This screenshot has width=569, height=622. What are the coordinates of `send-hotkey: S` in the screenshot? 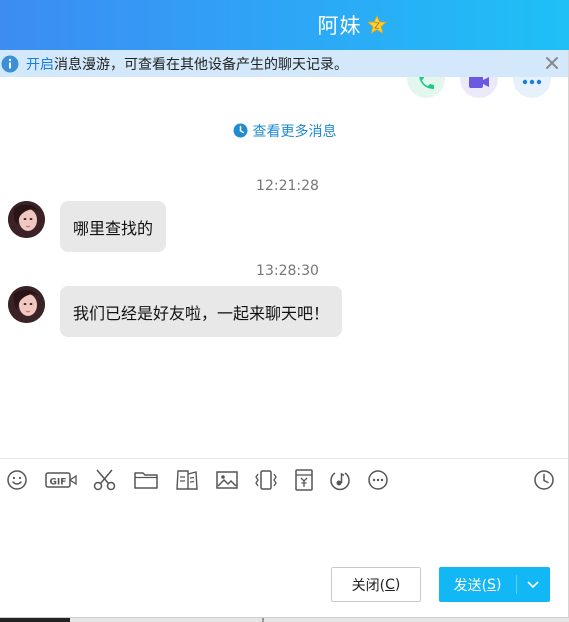 It's located at (491, 584).